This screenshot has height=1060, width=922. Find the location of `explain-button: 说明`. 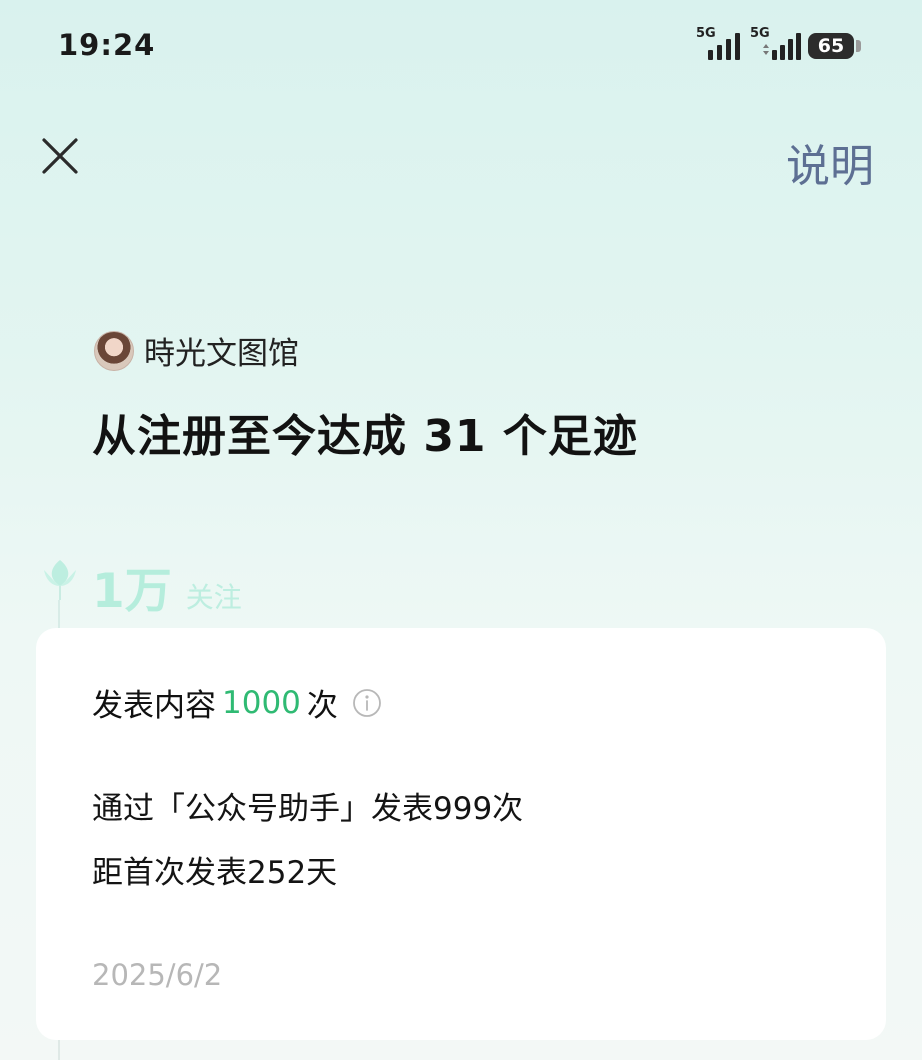

explain-button: 说明 is located at coordinates (830, 162).